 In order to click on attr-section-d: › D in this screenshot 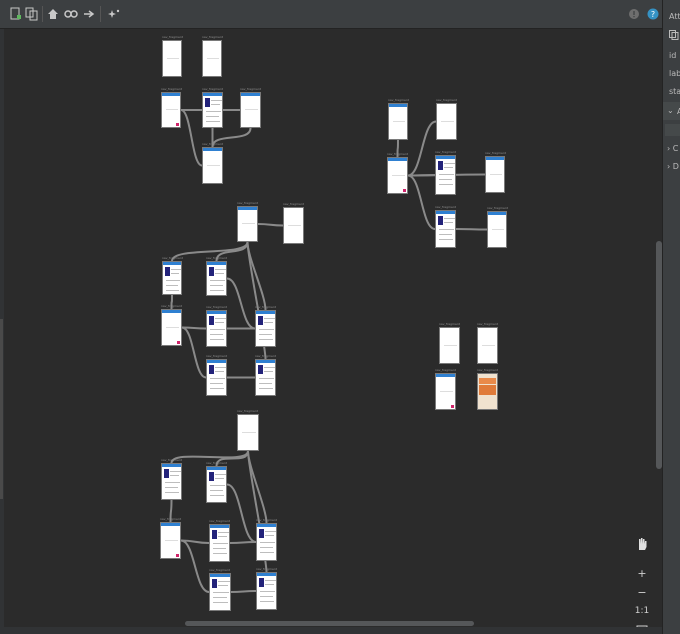, I will do `click(673, 166)`.